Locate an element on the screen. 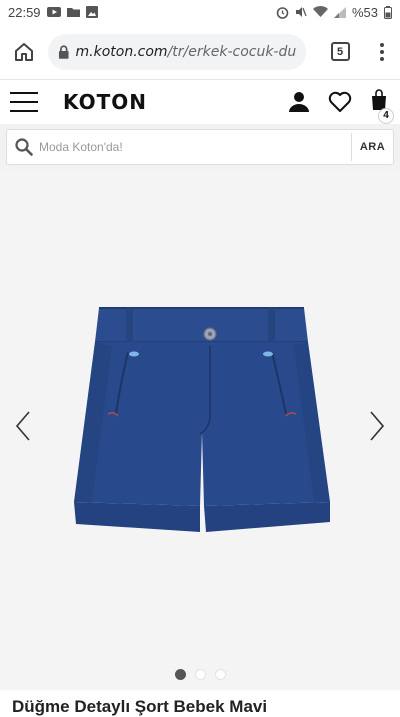 The height and width of the screenshot is (717, 400). gallery-pagination is located at coordinates (200, 674).